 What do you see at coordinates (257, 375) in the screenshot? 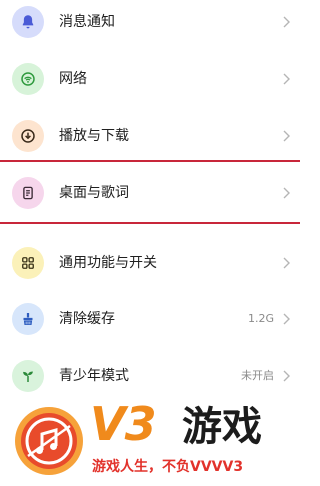
I see `teen-mode-status: 未开启` at bounding box center [257, 375].